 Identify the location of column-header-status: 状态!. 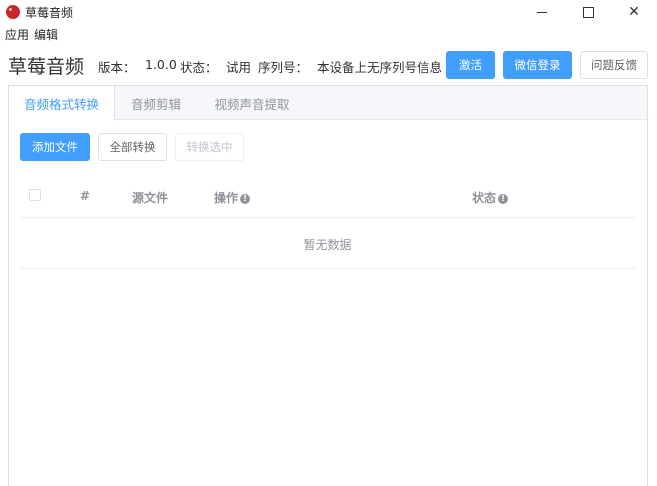
(490, 197).